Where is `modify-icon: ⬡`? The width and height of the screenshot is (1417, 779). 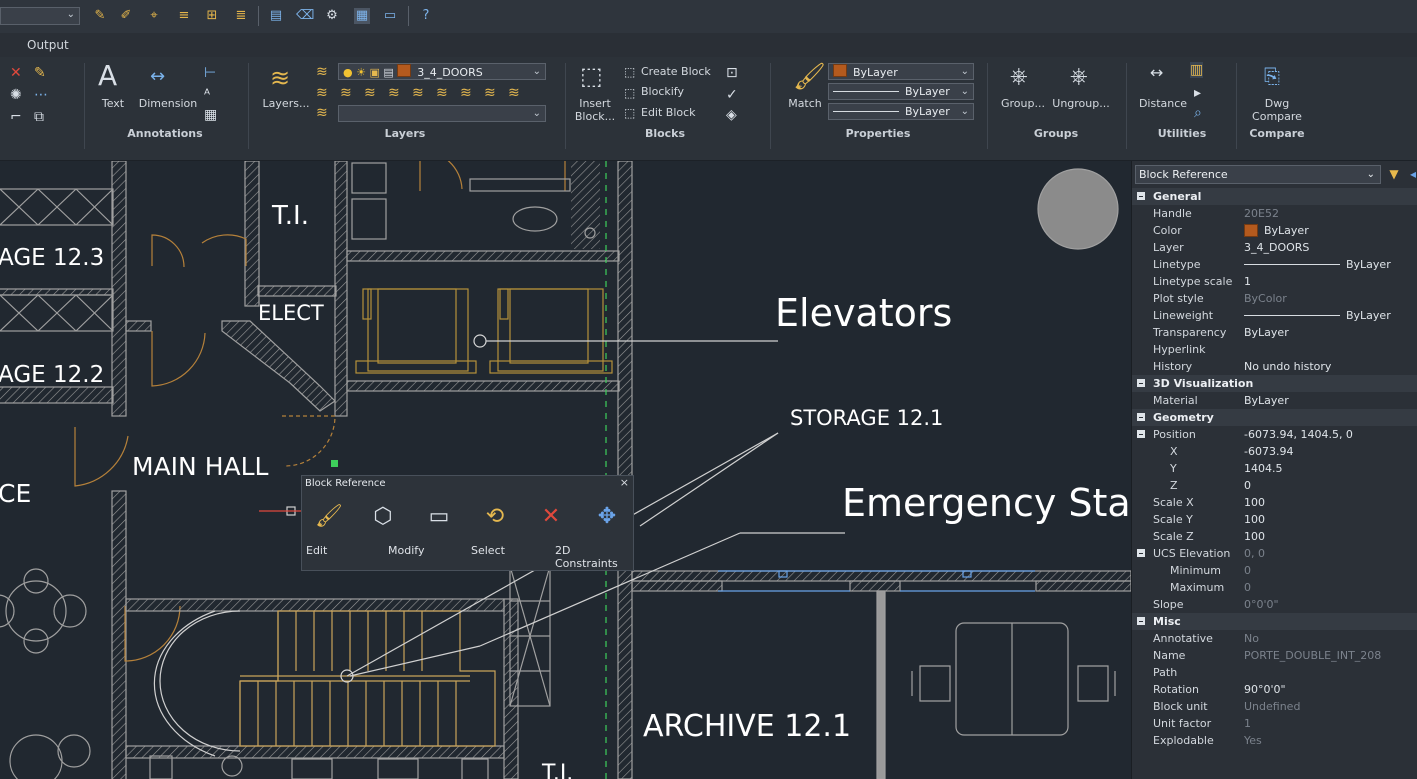
modify-icon: ⬡ is located at coordinates (383, 517).